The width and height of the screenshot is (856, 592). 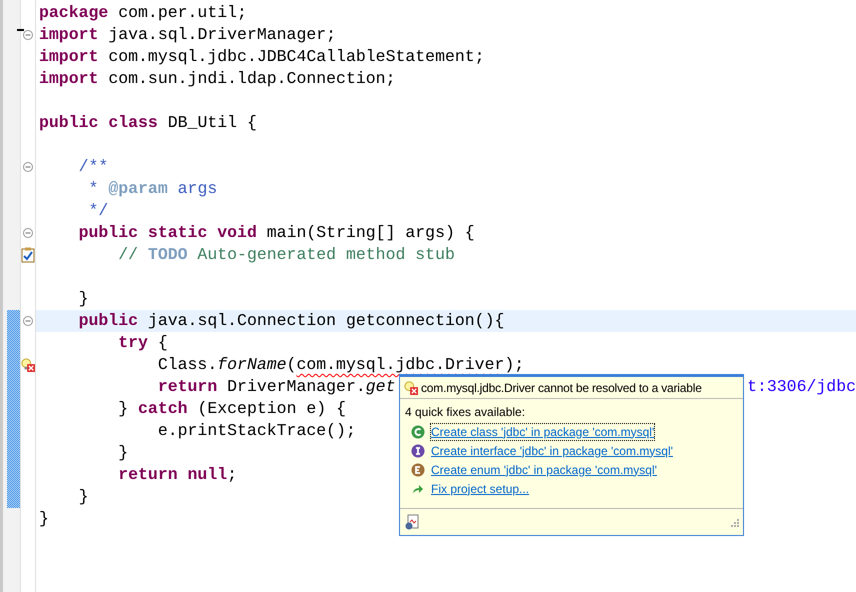 What do you see at coordinates (177, 475) in the screenshot?
I see `code-line: return null;` at bounding box center [177, 475].